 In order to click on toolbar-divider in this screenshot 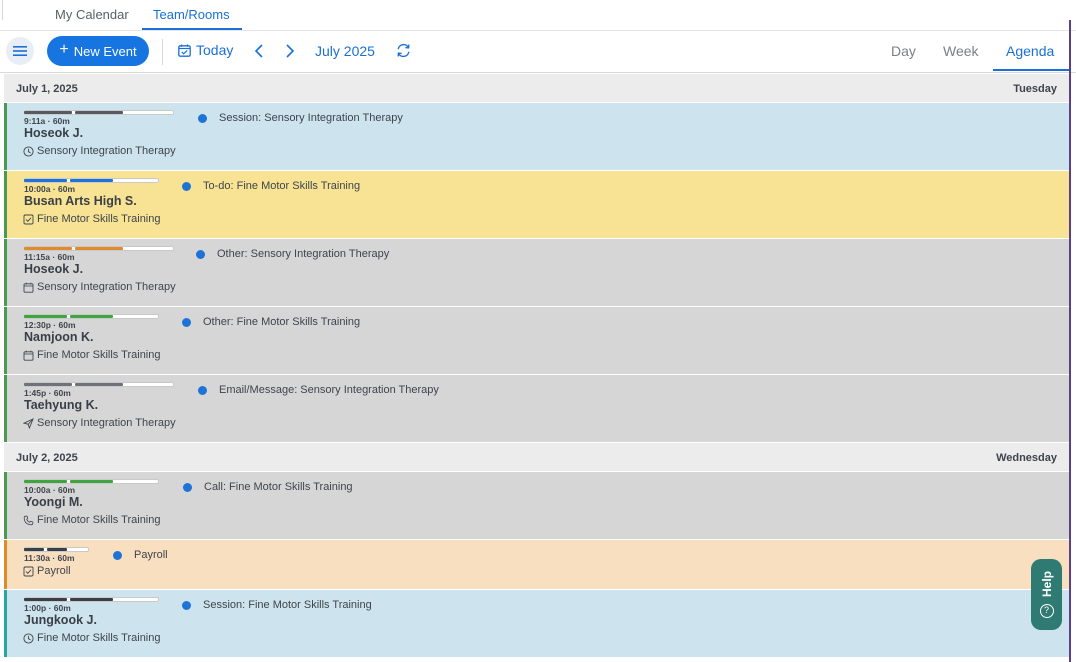, I will do `click(162, 52)`.